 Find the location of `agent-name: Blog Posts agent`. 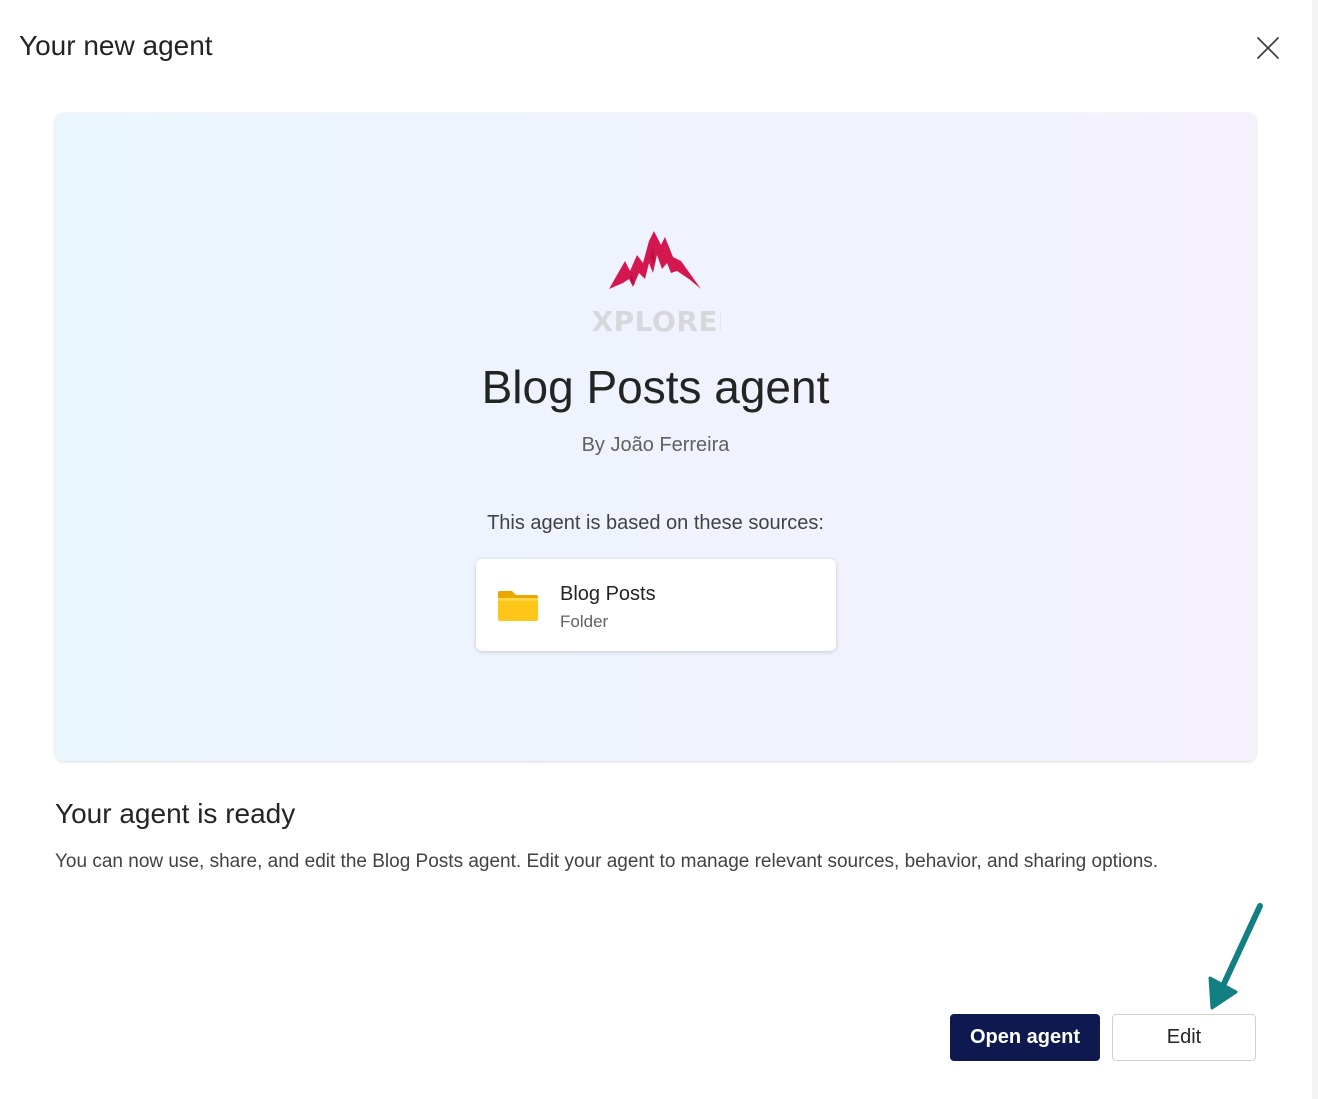

agent-name: Blog Posts agent is located at coordinates (655, 387).